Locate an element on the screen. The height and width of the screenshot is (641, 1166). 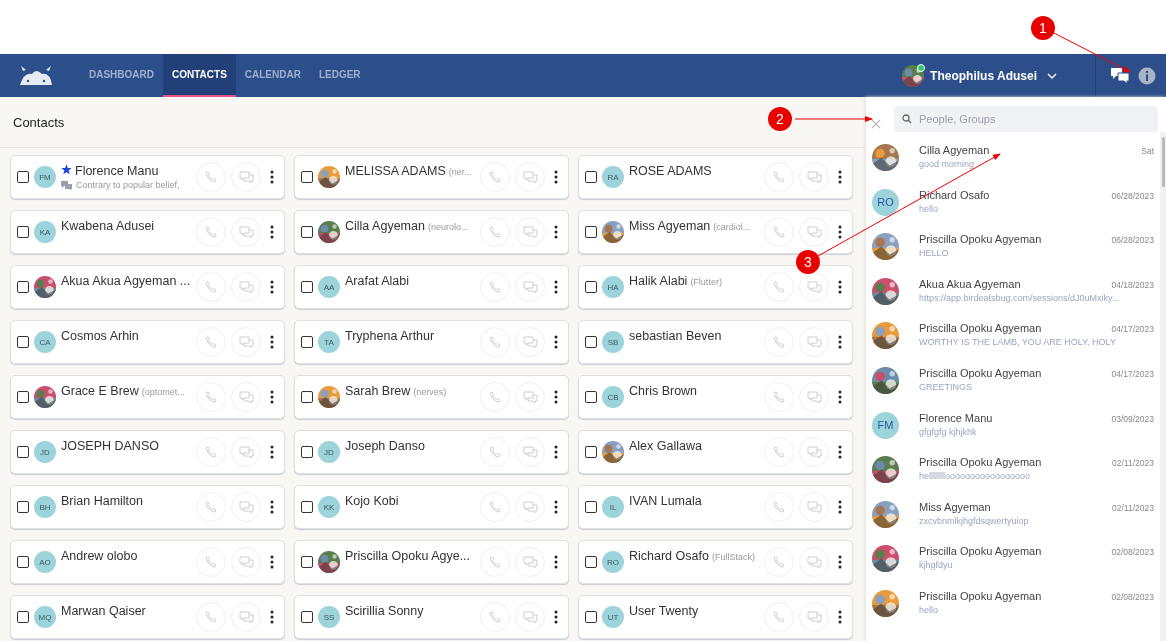
conversation-item: Miss Agyeman 02/11/2023 zxcvbnmlkjhgfdsqwertyuiop is located at coordinates (1013, 515).